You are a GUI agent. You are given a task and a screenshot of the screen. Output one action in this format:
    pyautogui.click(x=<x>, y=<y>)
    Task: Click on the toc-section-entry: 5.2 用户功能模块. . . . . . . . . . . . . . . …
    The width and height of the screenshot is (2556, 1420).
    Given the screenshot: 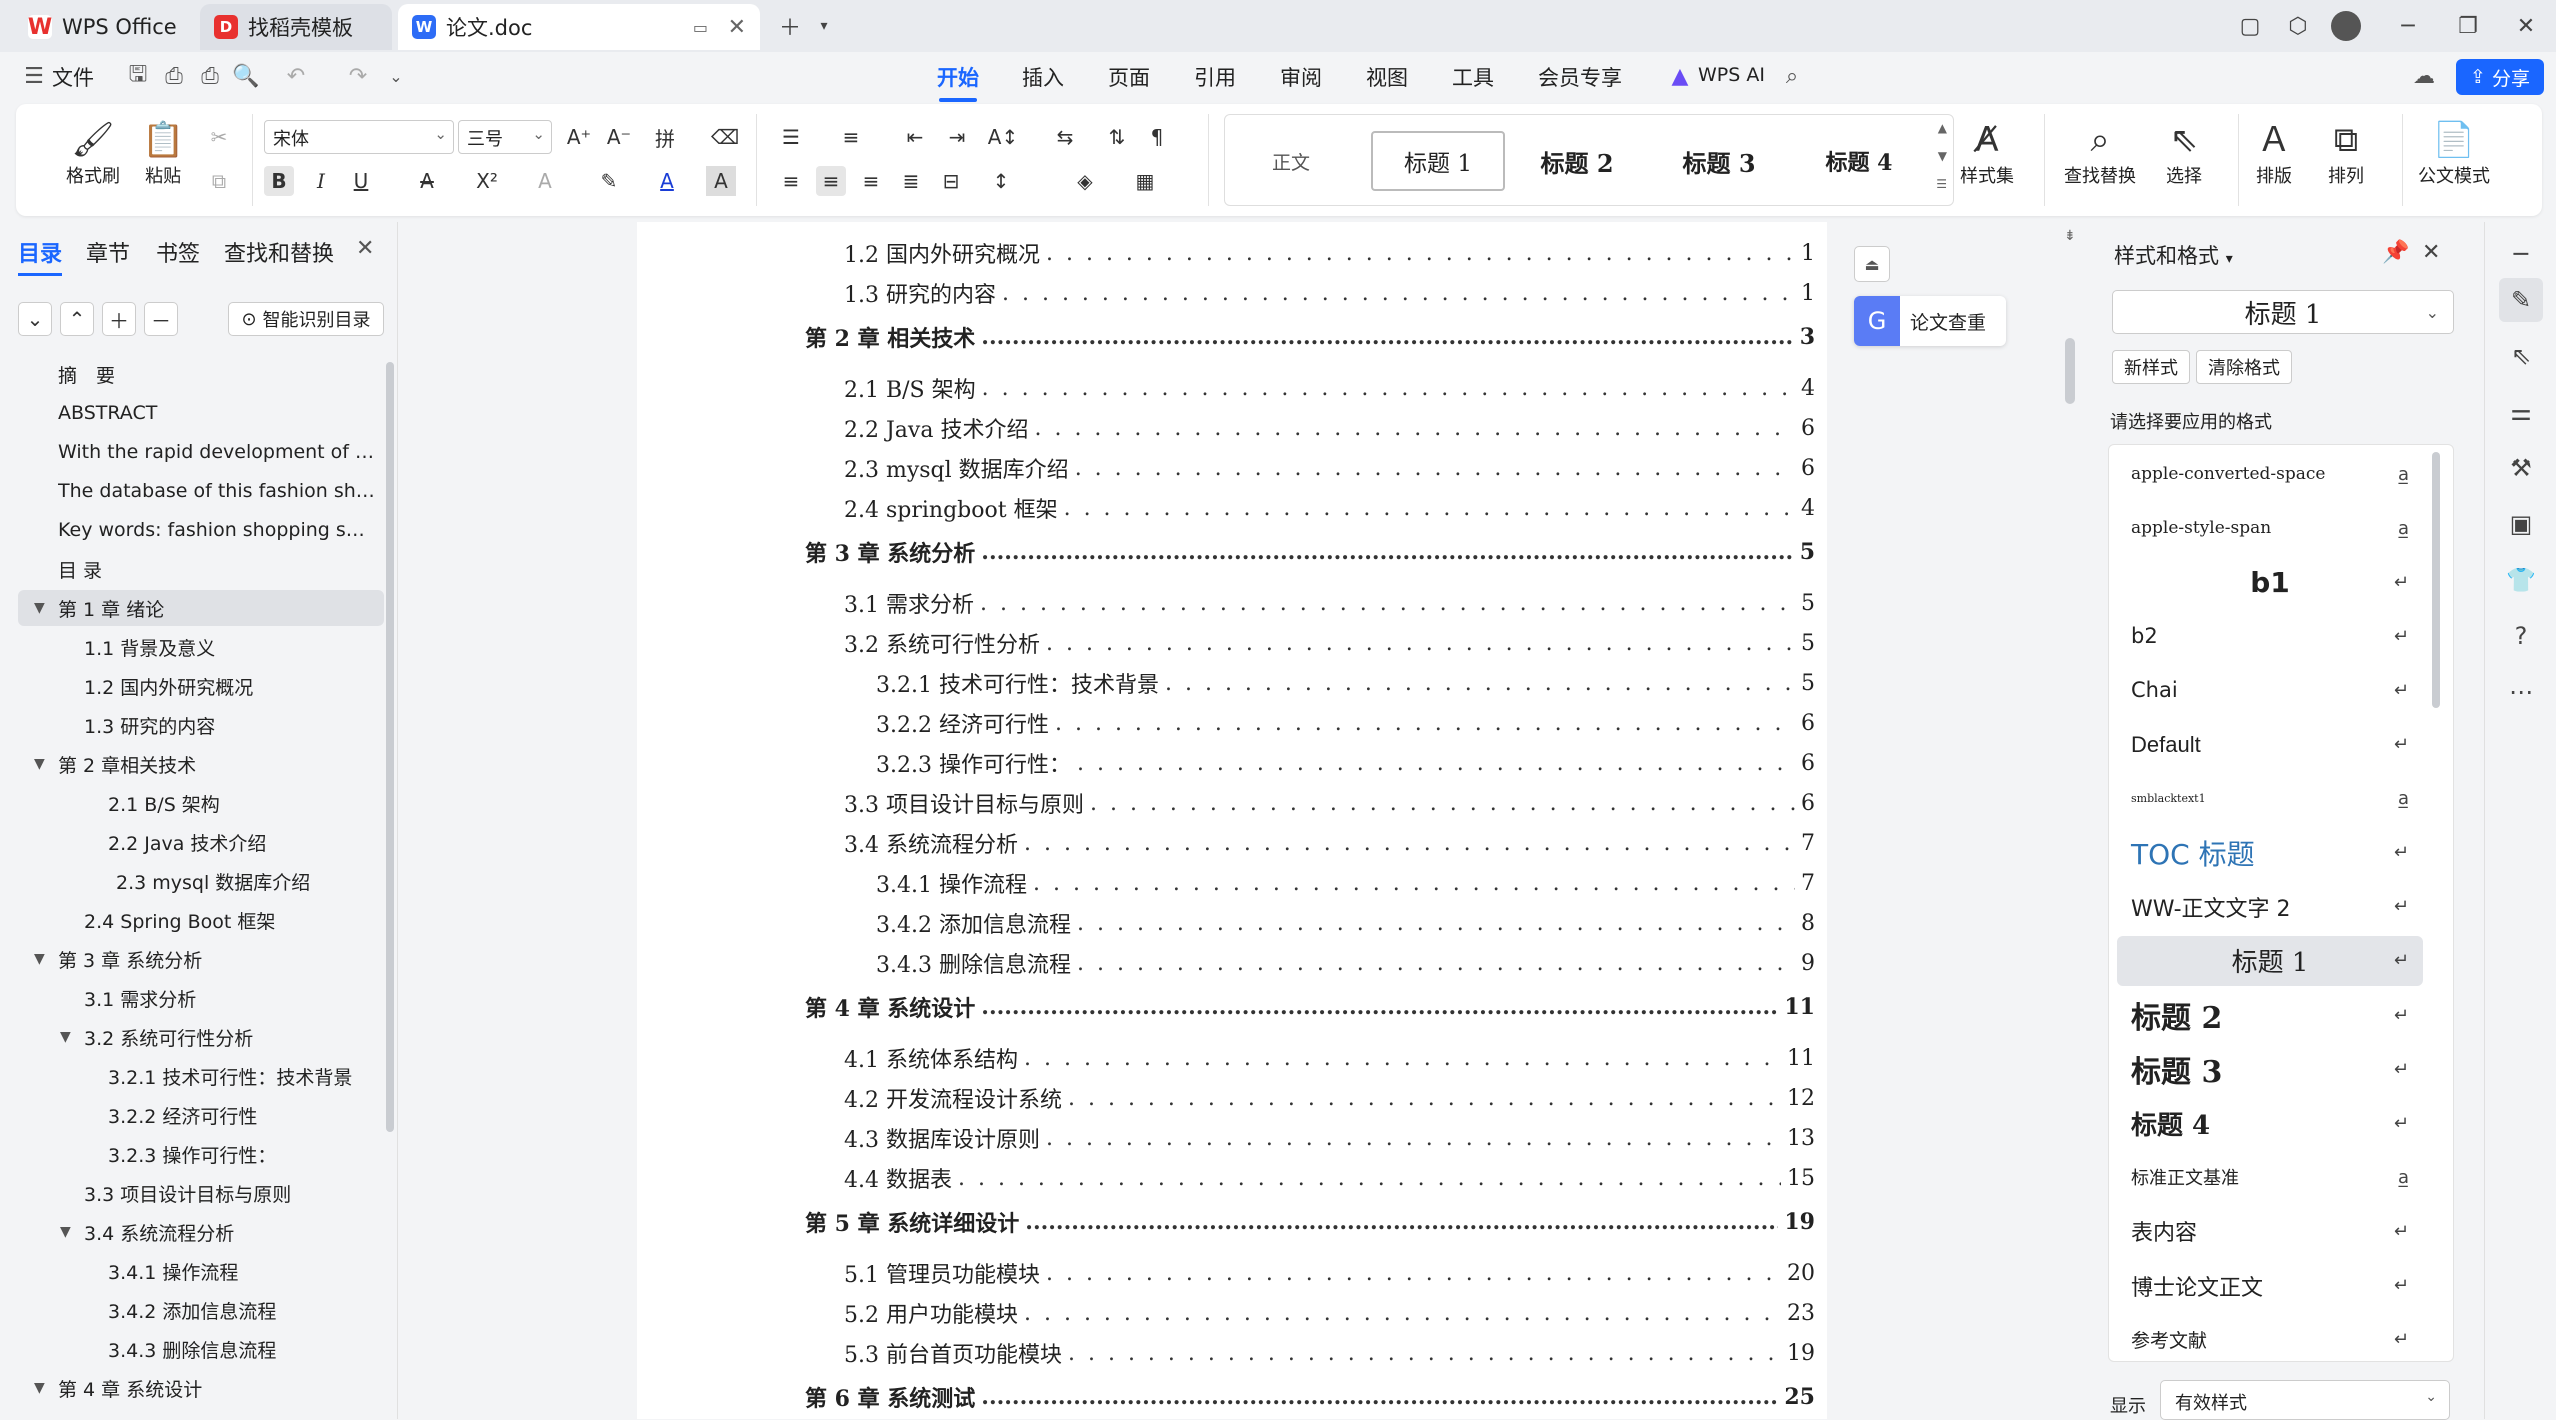 What is the action you would take?
    pyautogui.click(x=1329, y=1313)
    